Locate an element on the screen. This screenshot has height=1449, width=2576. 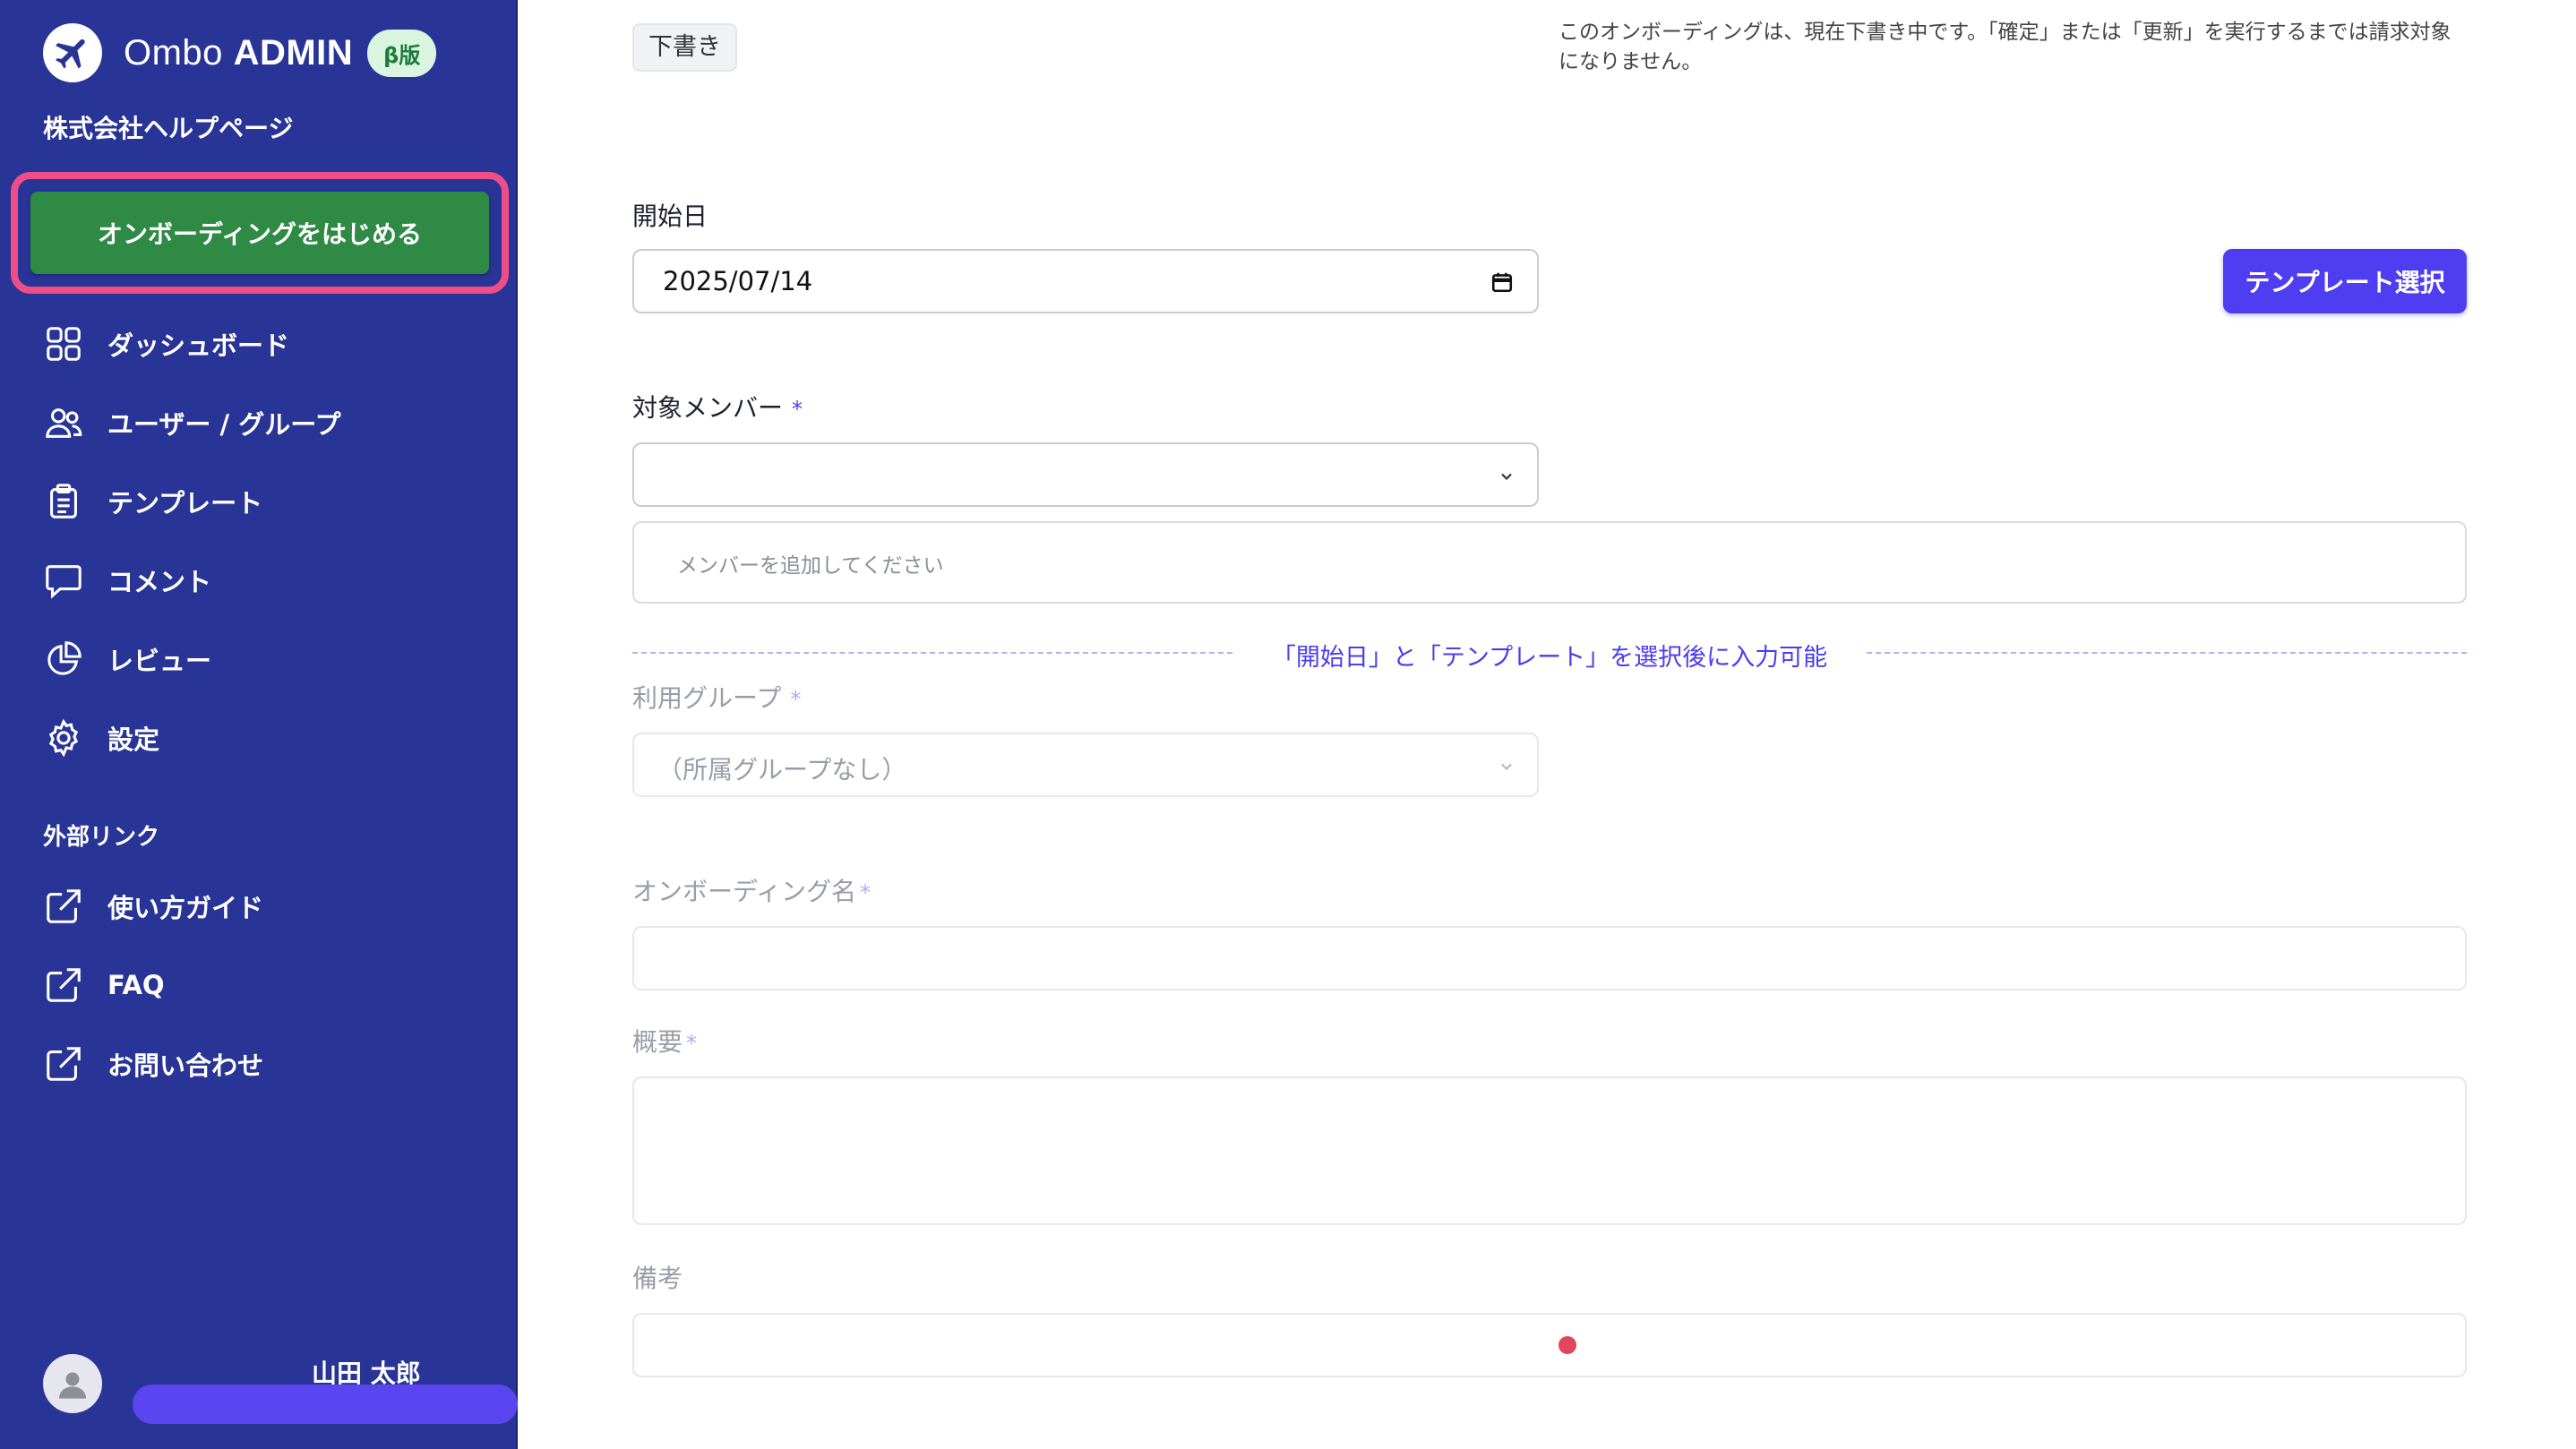
link-label: 使い方ガイド is located at coordinates (185, 908).